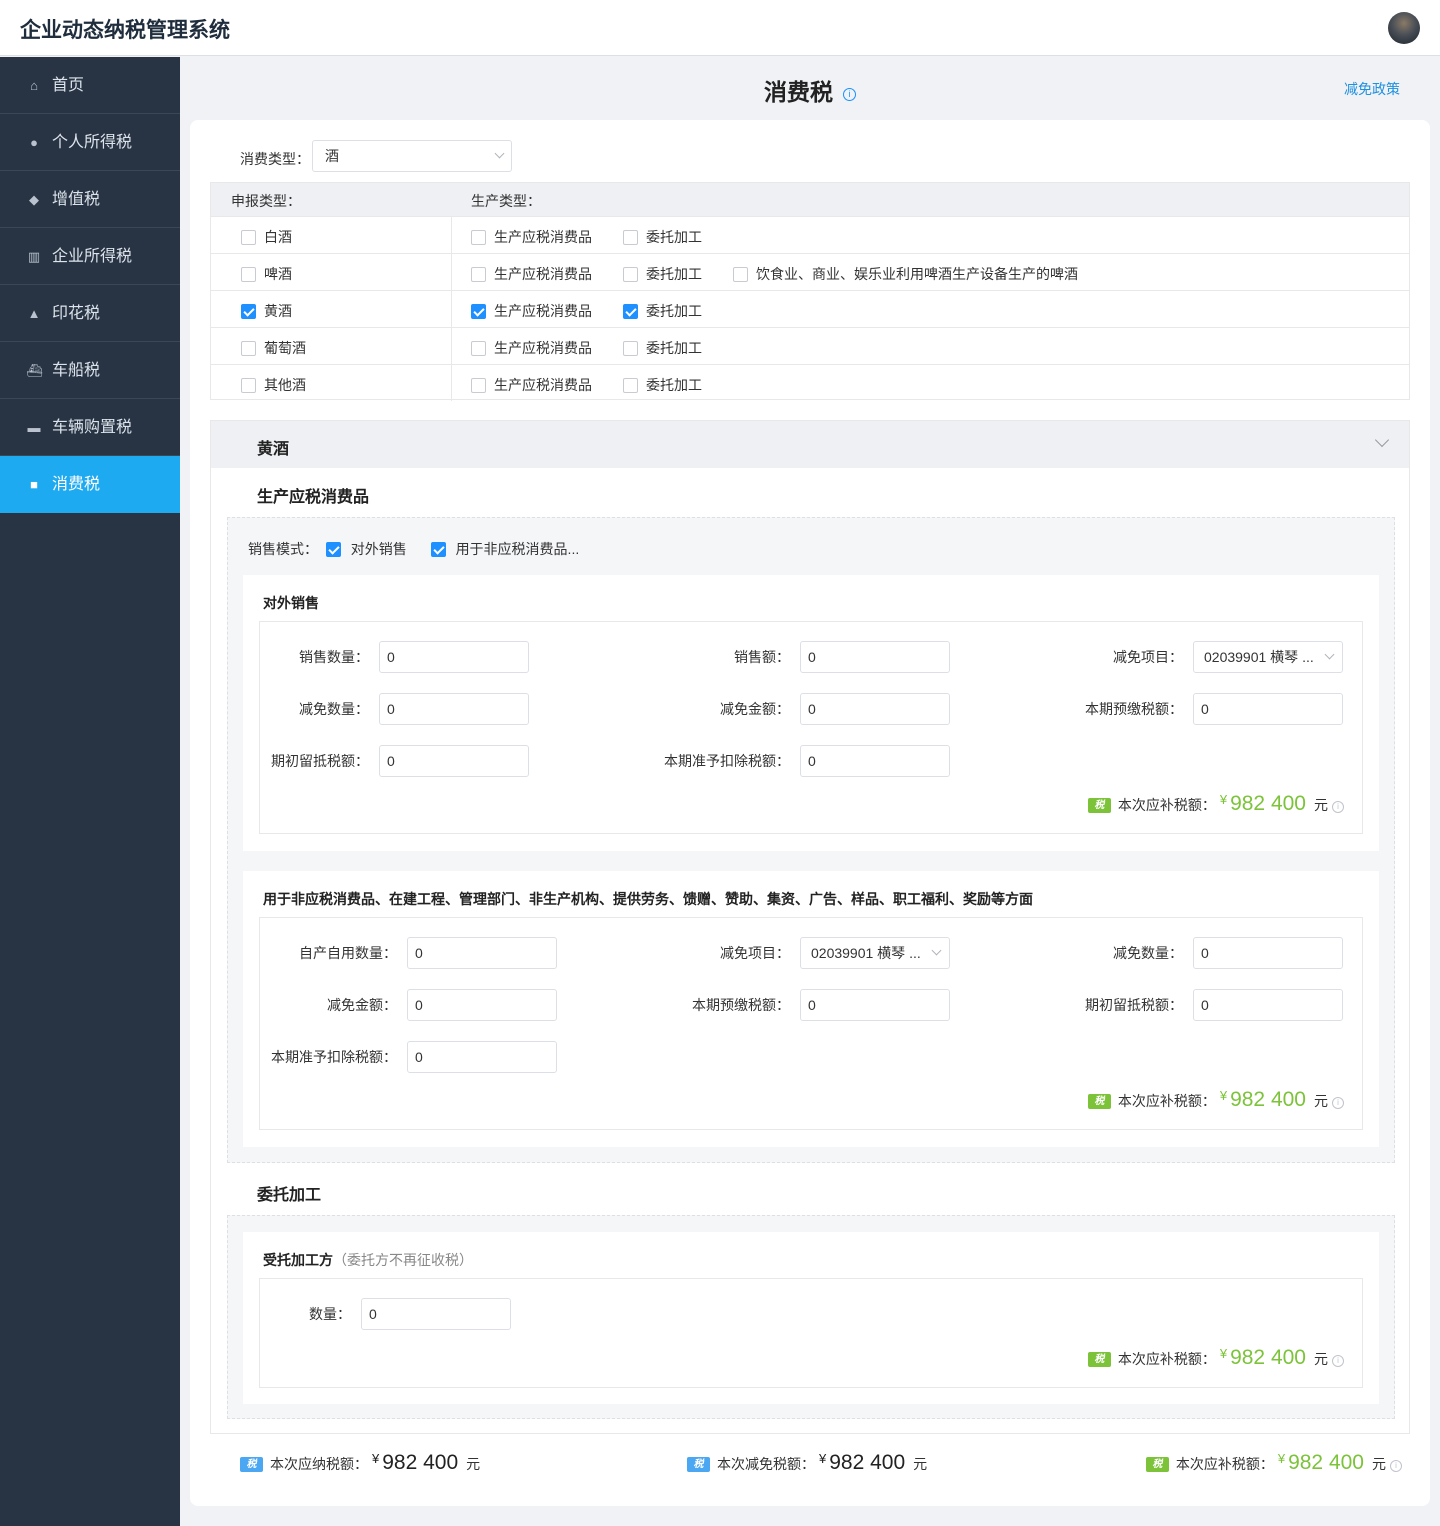 This screenshot has width=1440, height=1526. Describe the element at coordinates (266, 237) in the screenshot. I see `declaration-type-option: 白酒` at that location.